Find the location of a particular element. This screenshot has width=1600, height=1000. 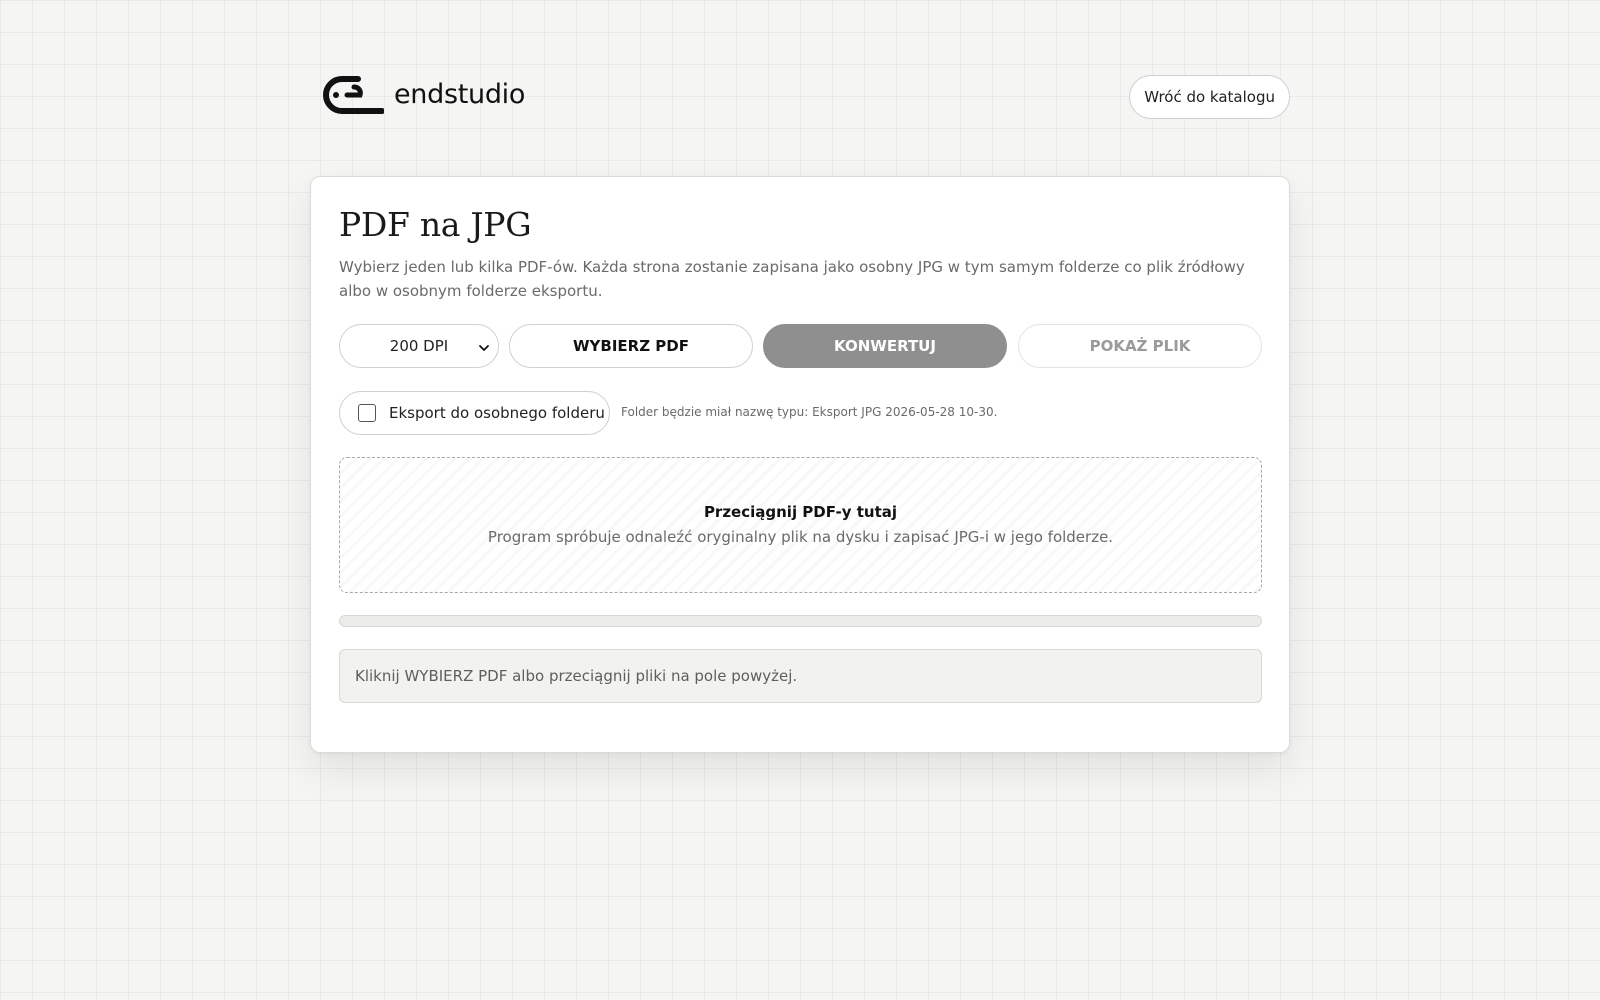

show-file-button: POKAŻ PLIK is located at coordinates (1140, 346).